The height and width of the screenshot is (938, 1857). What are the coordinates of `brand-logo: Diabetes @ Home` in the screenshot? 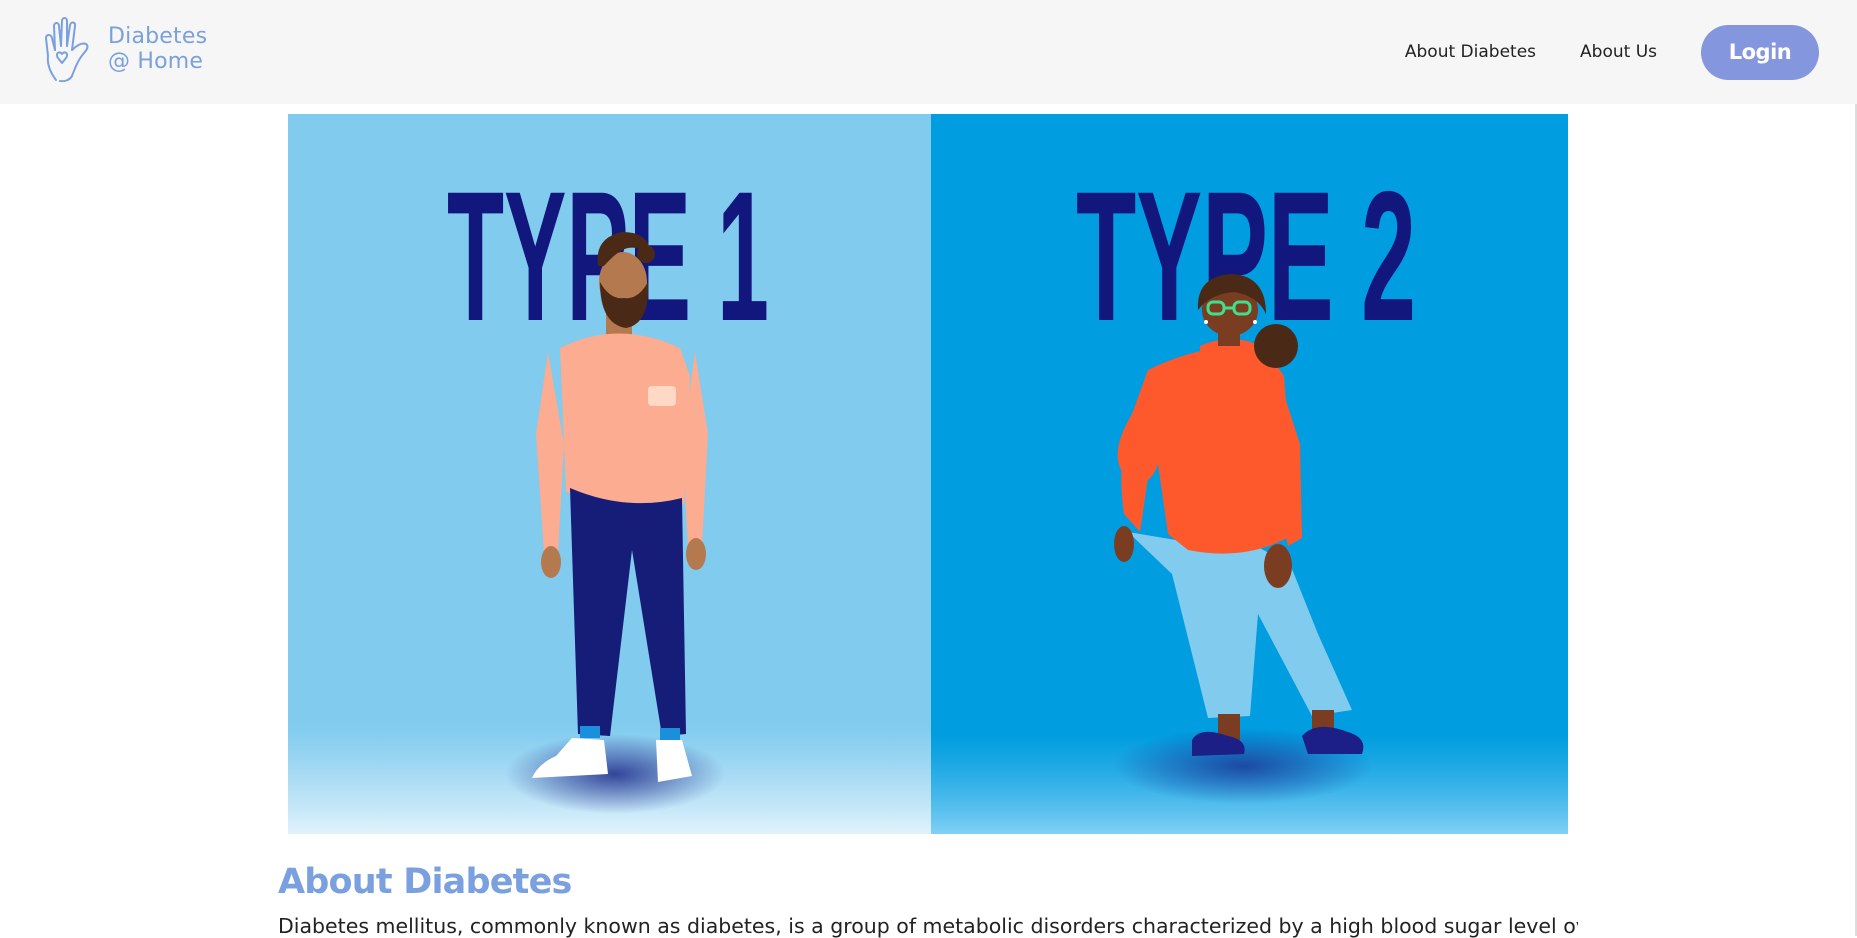 It's located at (124, 49).